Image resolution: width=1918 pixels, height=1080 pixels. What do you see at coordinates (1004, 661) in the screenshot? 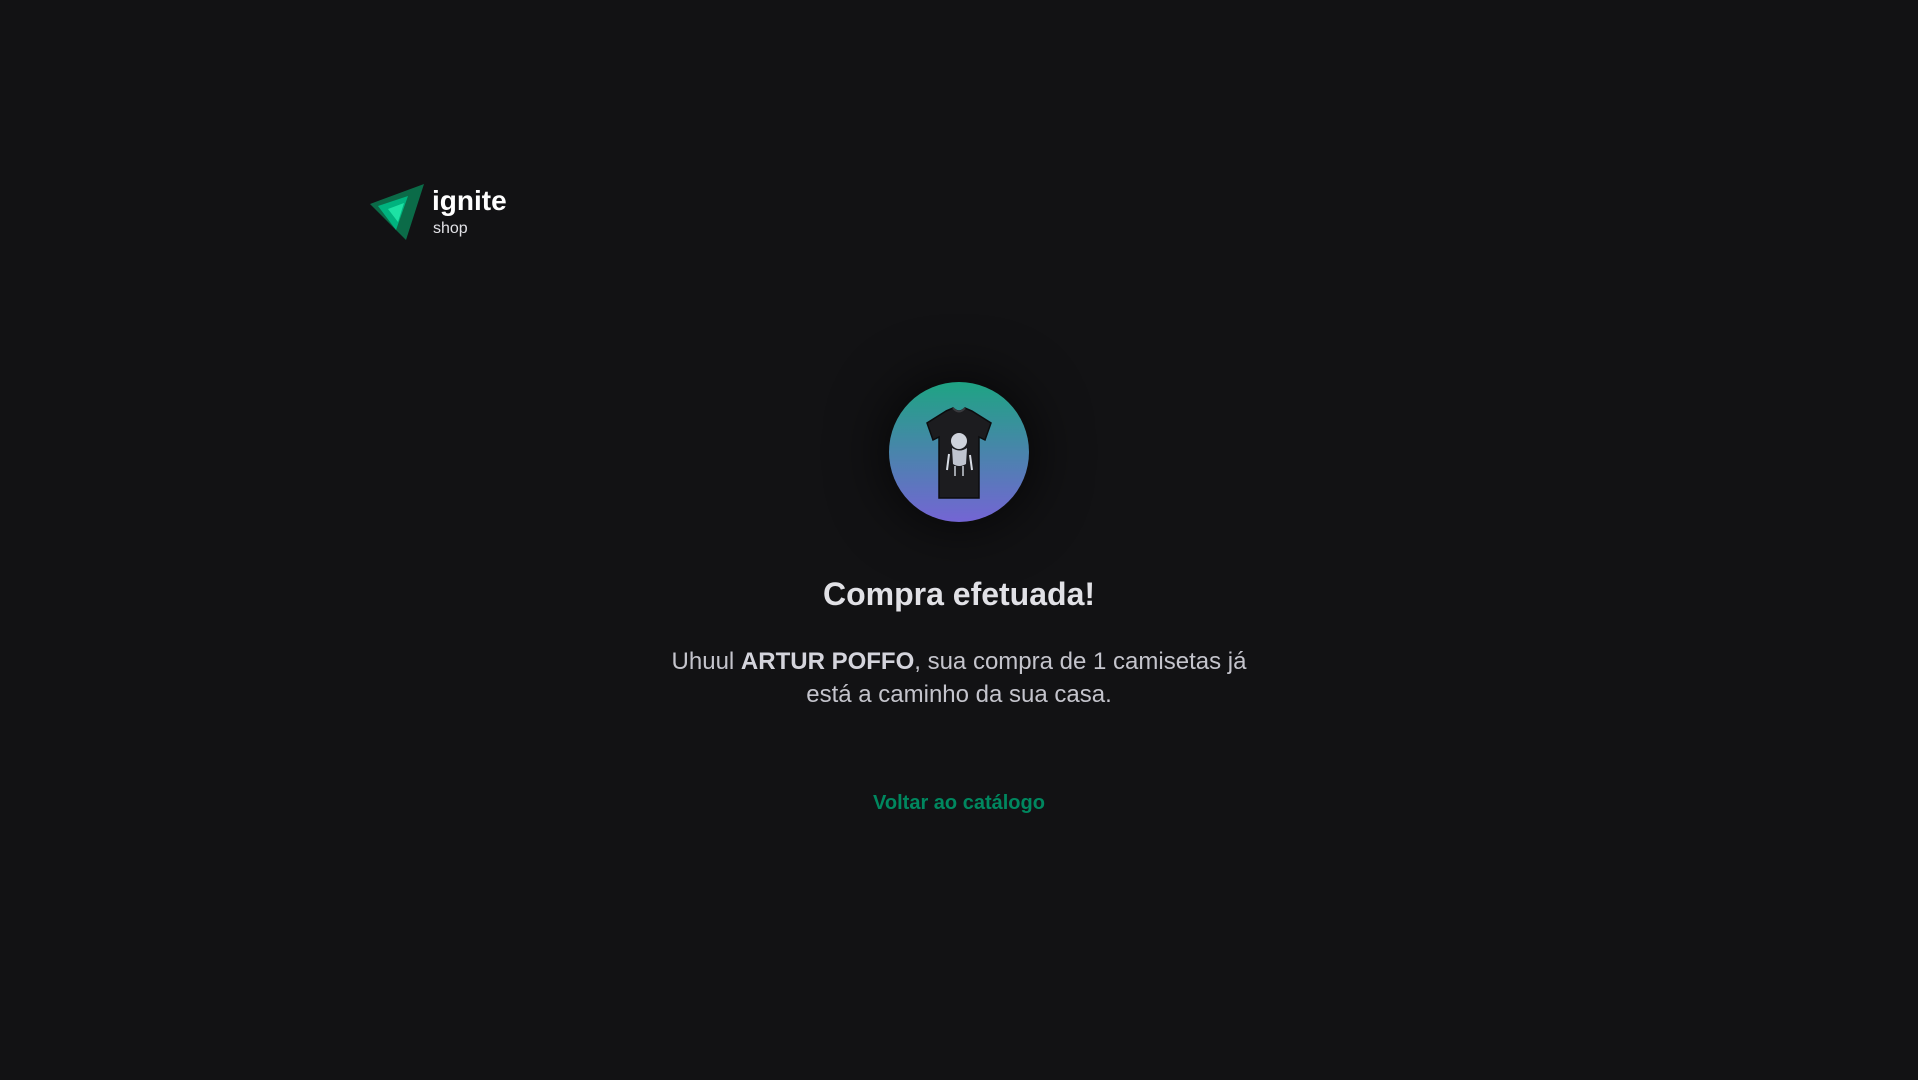
I see `message-middle: , sua compra de` at bounding box center [1004, 661].